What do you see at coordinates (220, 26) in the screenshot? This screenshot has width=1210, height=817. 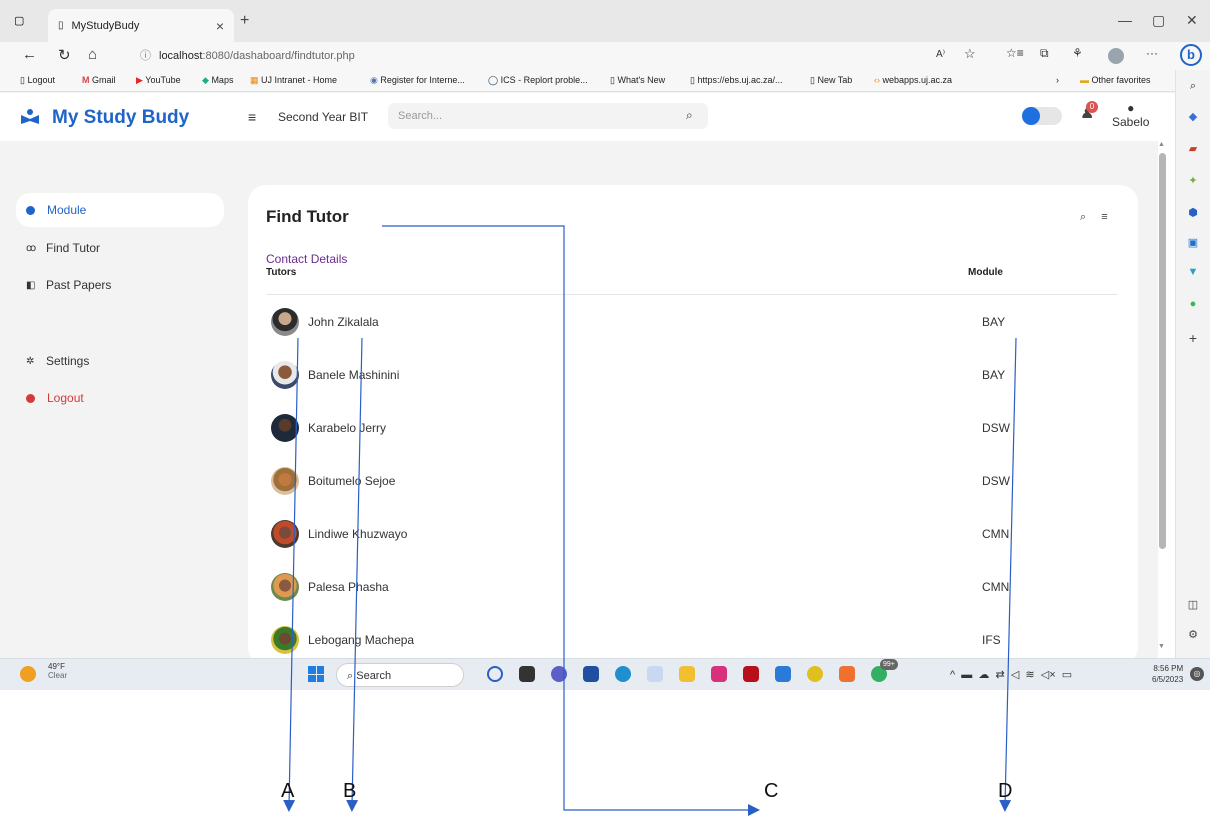 I see `tab-close-icon: ×` at bounding box center [220, 26].